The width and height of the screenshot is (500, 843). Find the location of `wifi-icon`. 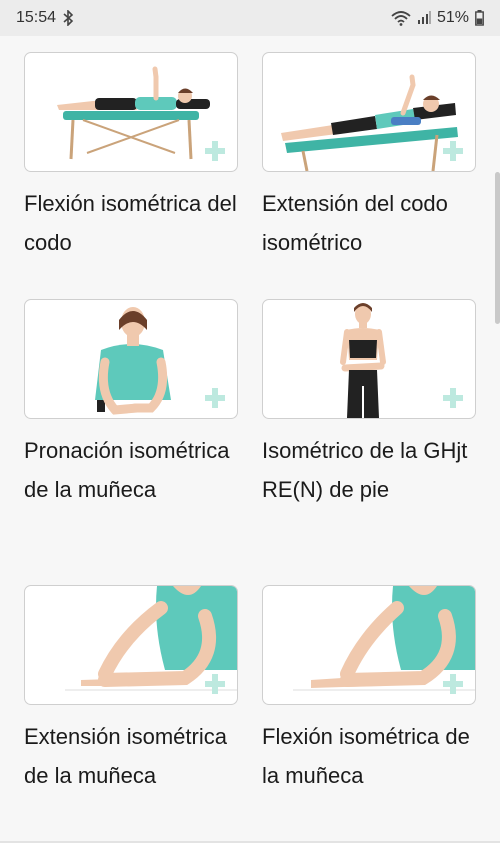

wifi-icon is located at coordinates (401, 18).